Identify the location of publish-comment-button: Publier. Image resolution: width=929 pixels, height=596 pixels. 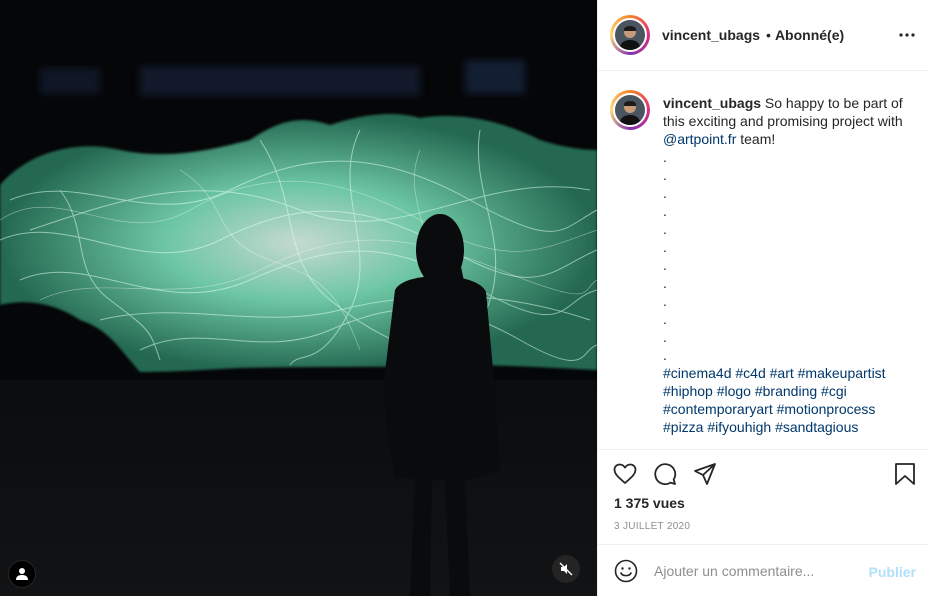
(892, 572).